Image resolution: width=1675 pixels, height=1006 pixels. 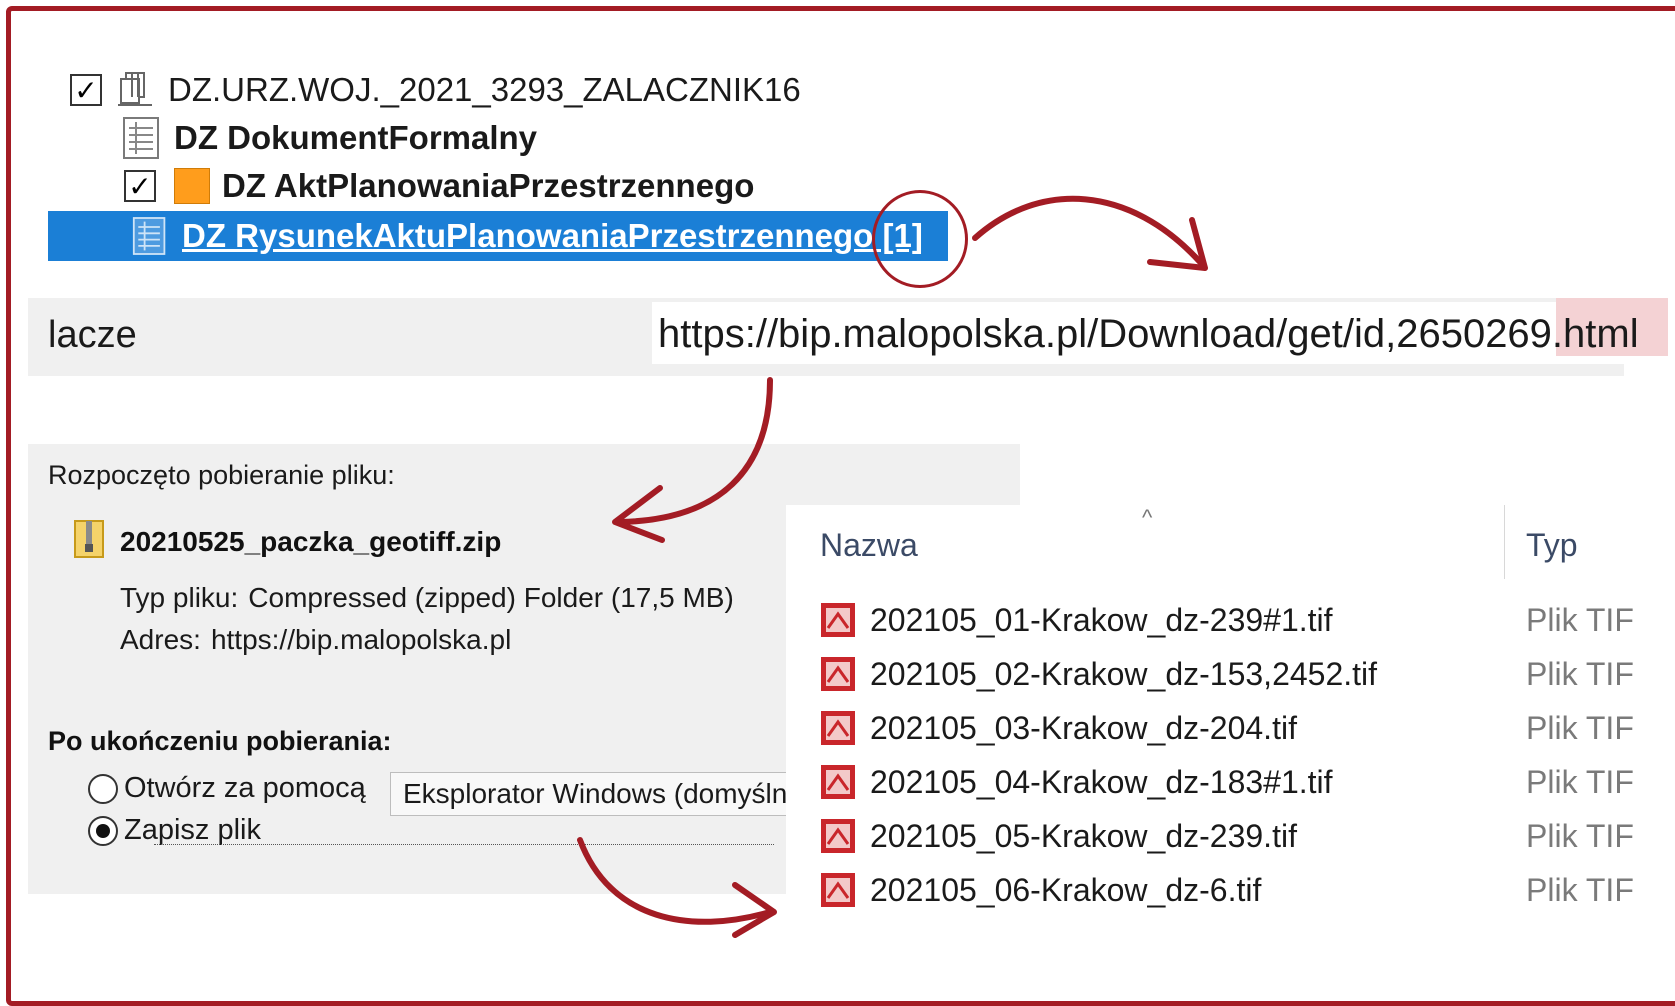 I want to click on annotation-circle, so click(x=920, y=239).